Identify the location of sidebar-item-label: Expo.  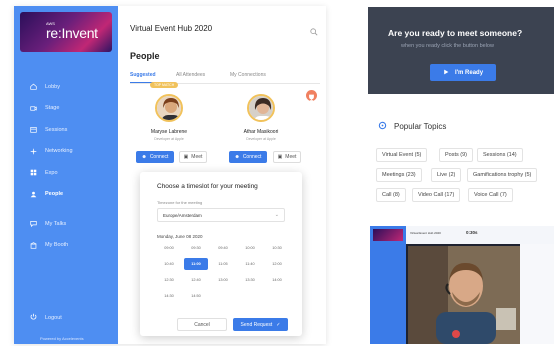
(51, 172).